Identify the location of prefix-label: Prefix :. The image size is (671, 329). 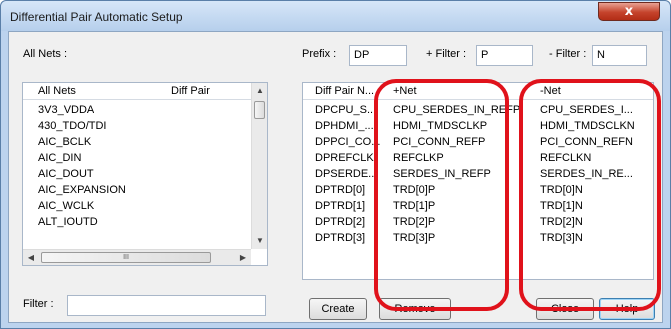
(319, 54).